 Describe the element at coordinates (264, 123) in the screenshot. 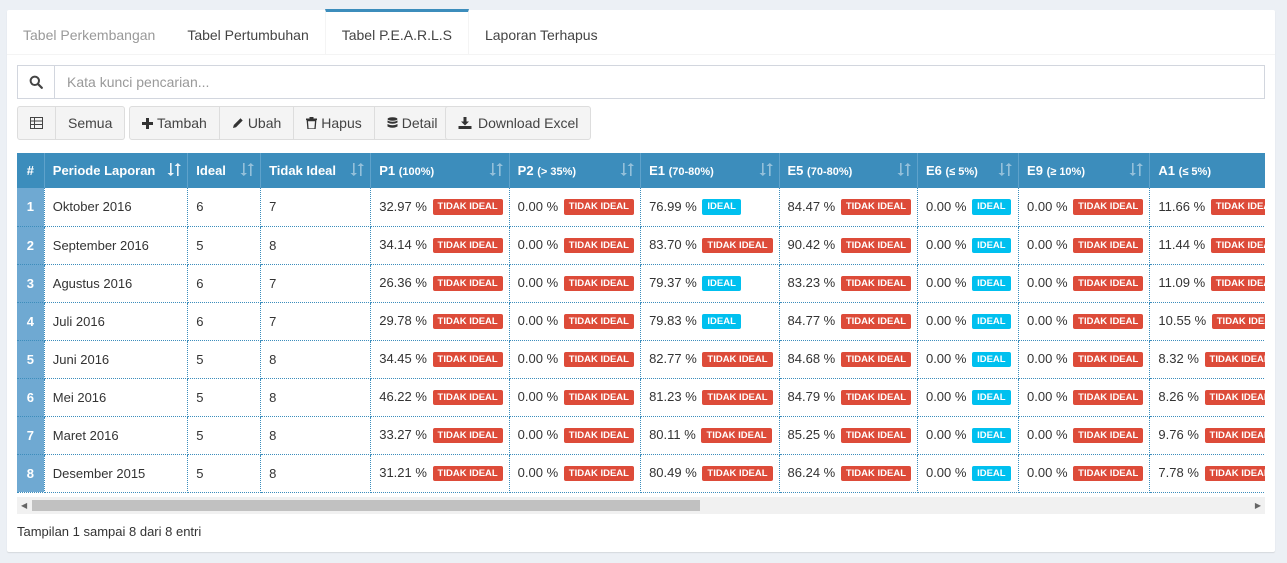

I see `ubah-label: Ubah` at that location.